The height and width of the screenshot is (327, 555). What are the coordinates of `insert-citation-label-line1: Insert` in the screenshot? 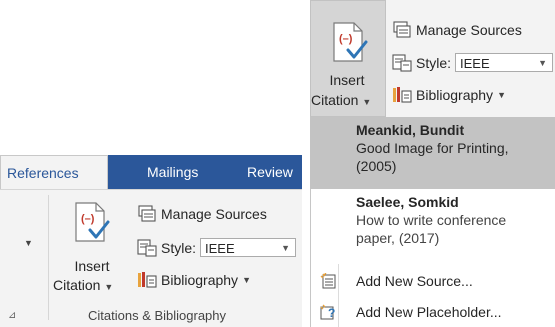 It's located at (92, 266).